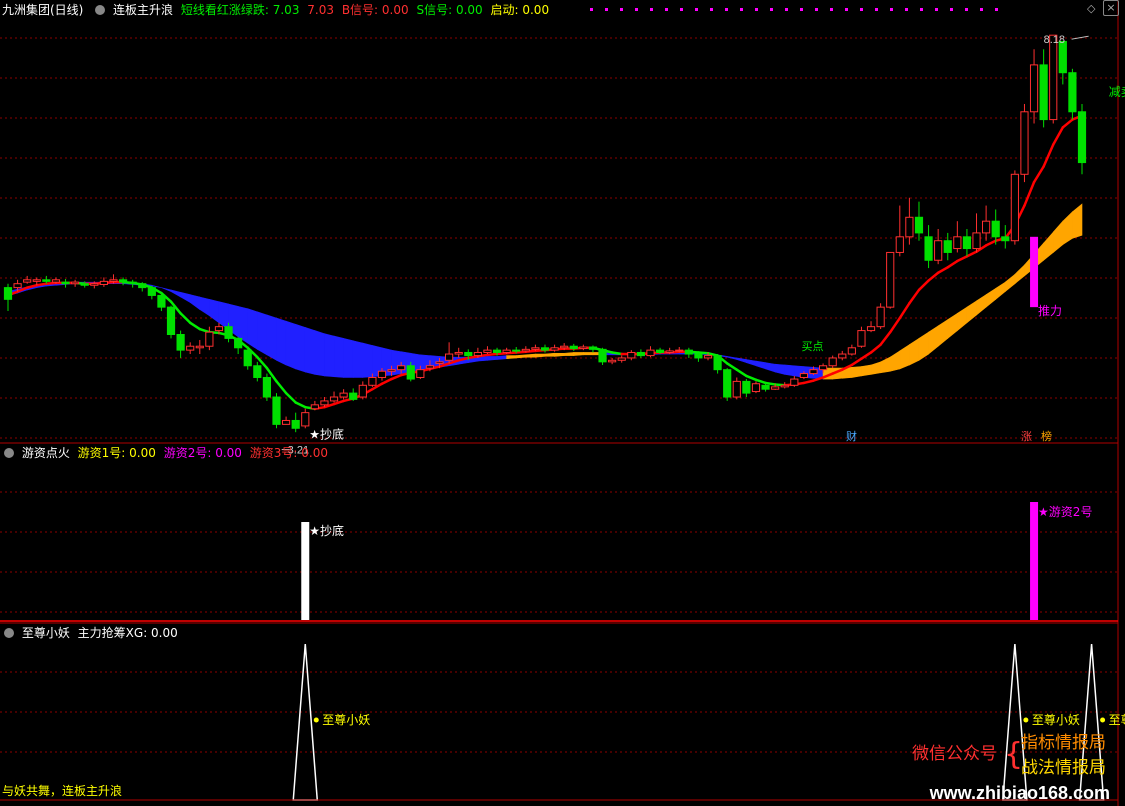 This screenshot has width=1125, height=806. I want to click on s-signal: S信号: 0.00, so click(449, 10).